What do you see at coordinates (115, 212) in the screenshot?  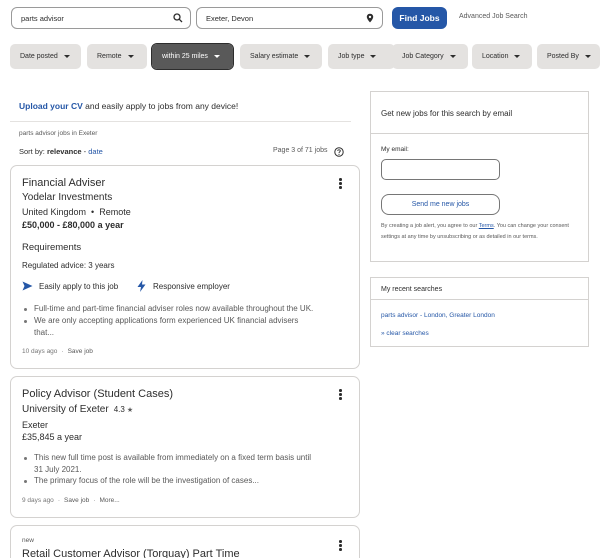 I see `remote-text: Remote` at bounding box center [115, 212].